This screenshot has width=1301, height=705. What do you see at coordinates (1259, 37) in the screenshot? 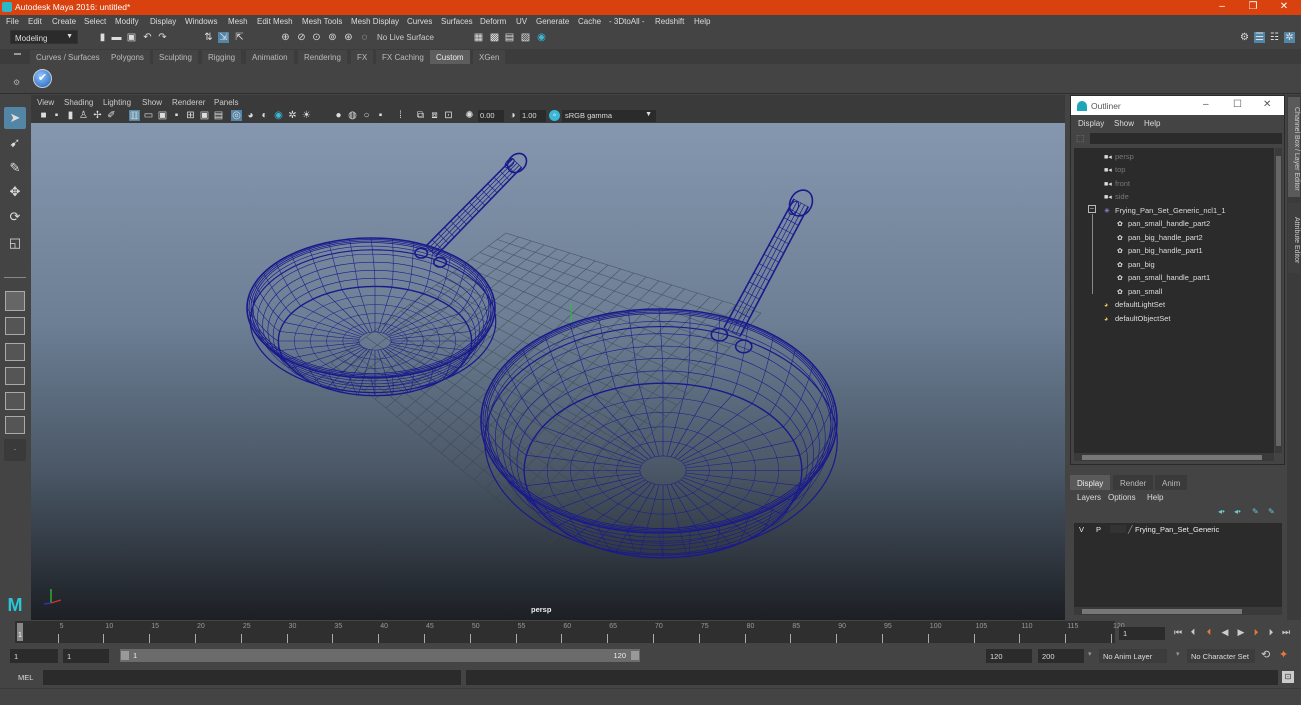
I see `attribute-editor-toggle-icon: ☰` at bounding box center [1259, 37].